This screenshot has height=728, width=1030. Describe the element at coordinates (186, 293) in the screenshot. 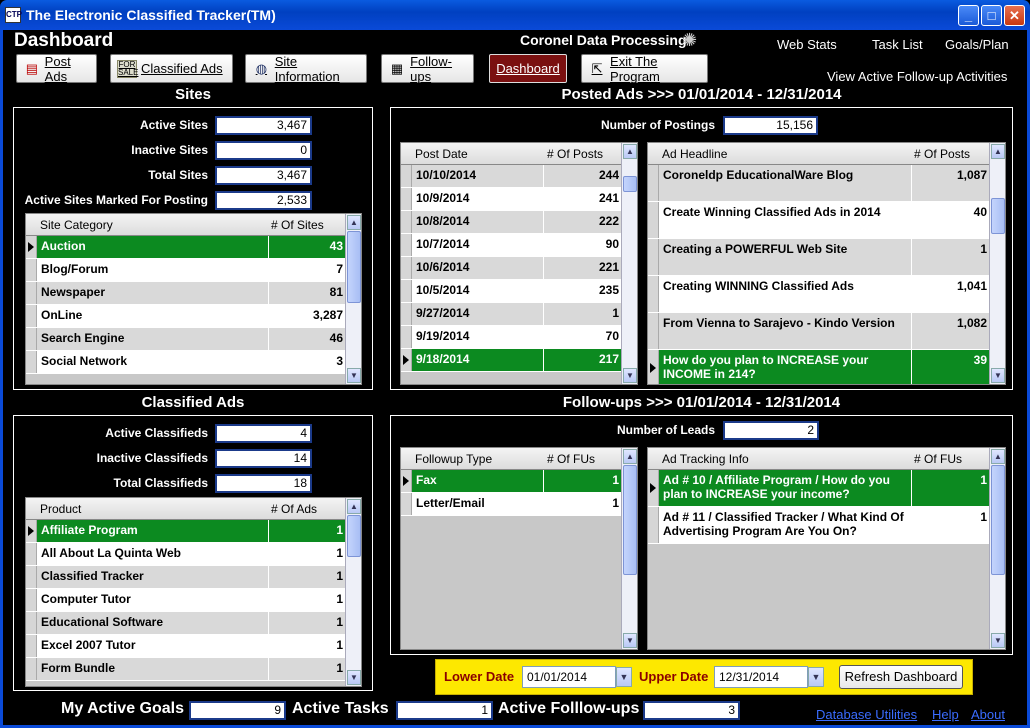

I see `table-row: Newspaper 81` at that location.